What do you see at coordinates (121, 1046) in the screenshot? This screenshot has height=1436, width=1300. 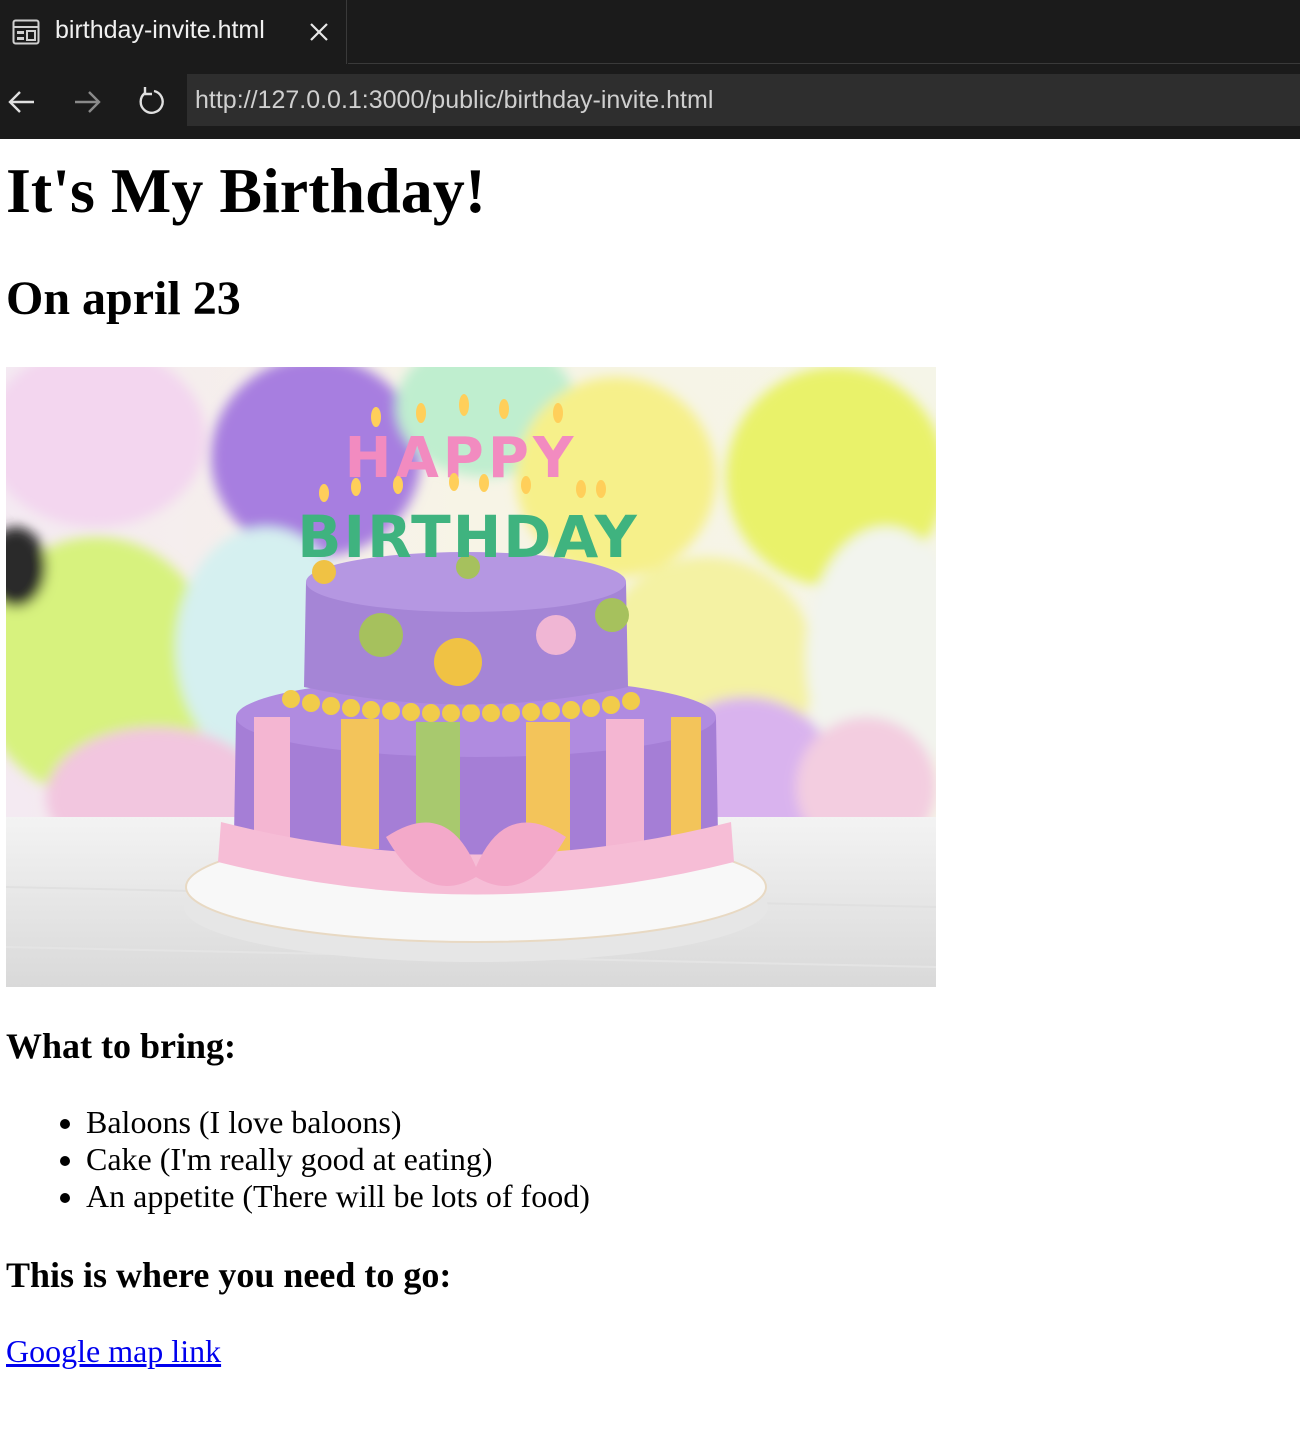 I see `what-to-bring-heading: What to bring:` at bounding box center [121, 1046].